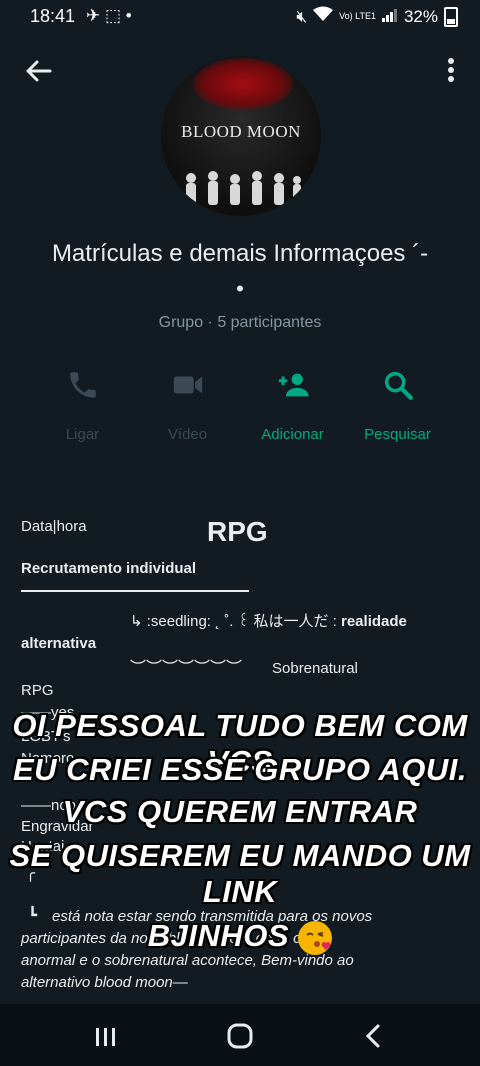  I want to click on recent-apps-button, so click(106, 1036).